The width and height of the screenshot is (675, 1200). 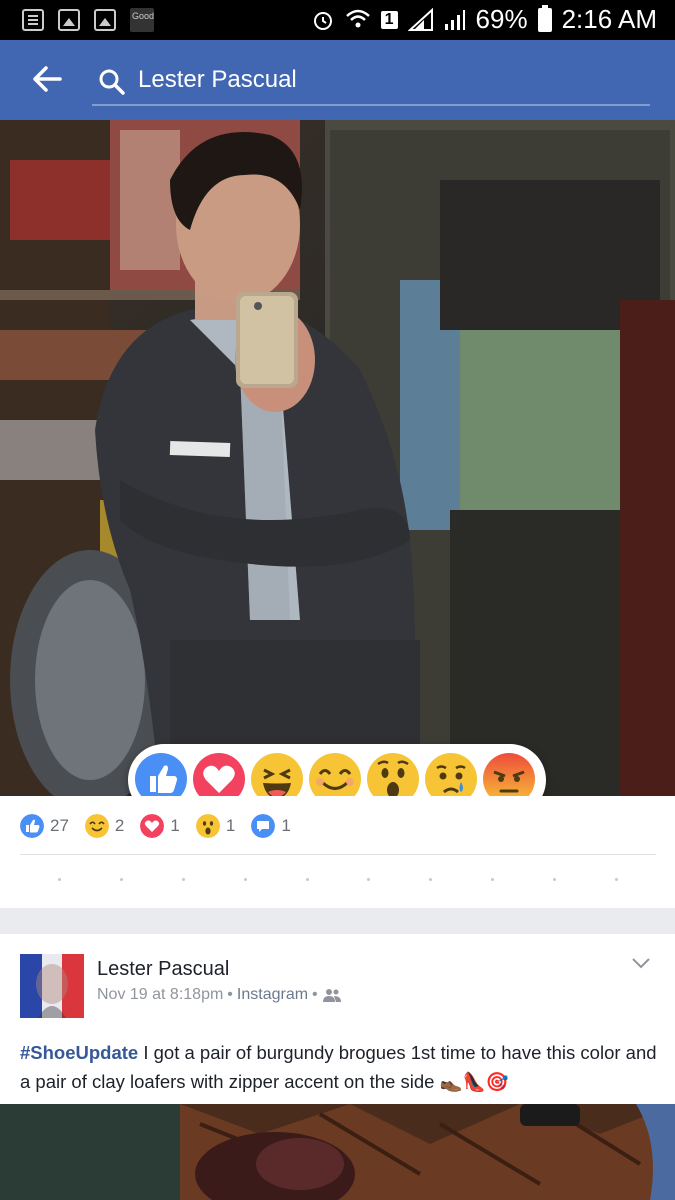 I want to click on love-icon, so click(x=152, y=826).